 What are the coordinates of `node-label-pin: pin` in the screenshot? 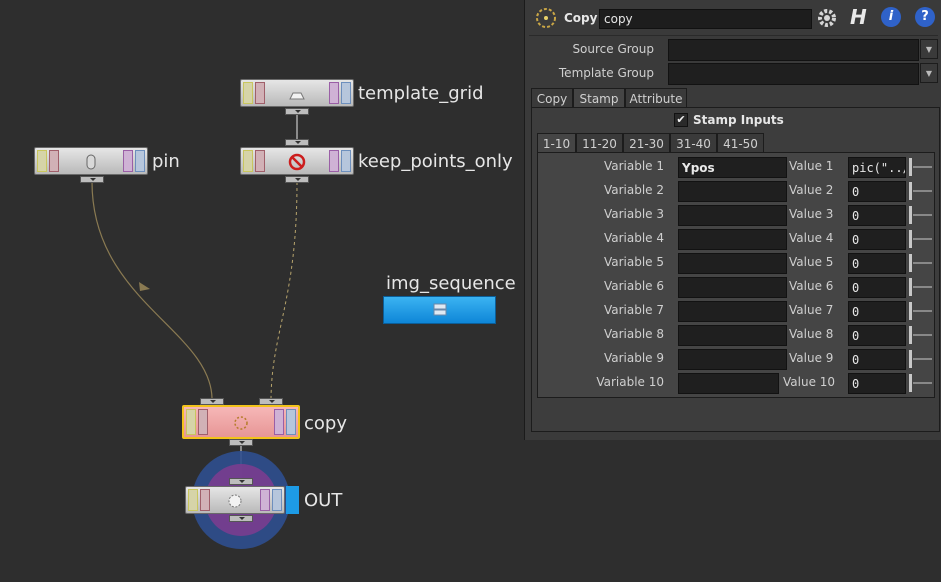 It's located at (166, 161).